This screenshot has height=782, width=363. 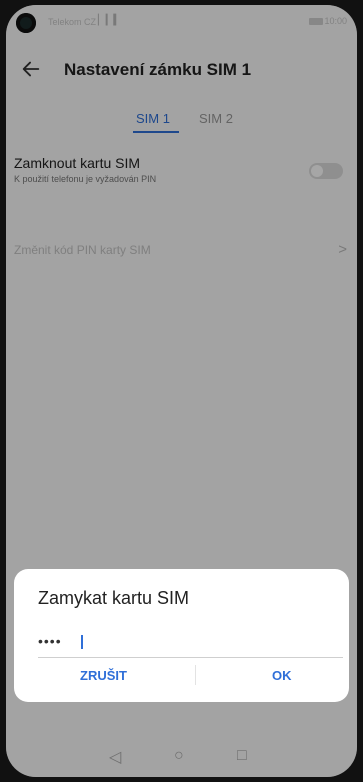 I want to click on nav-recent-icon: □, so click(x=242, y=756).